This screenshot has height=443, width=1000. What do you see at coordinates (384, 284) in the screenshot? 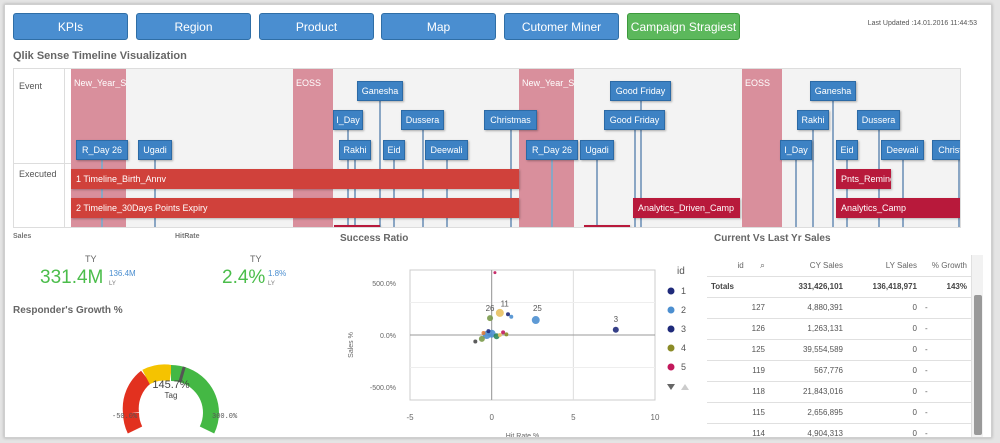
I see `y-tick-label: 500.0%` at bounding box center [384, 284].